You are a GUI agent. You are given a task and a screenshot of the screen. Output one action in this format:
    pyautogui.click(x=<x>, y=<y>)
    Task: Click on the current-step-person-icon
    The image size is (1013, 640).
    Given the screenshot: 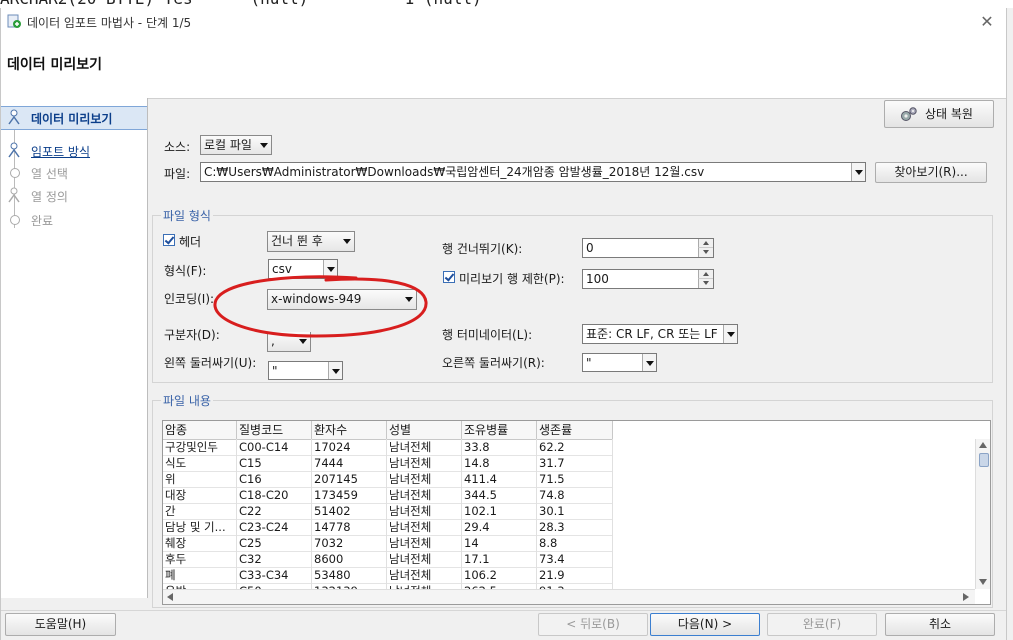 What is the action you would take?
    pyautogui.click(x=14, y=117)
    